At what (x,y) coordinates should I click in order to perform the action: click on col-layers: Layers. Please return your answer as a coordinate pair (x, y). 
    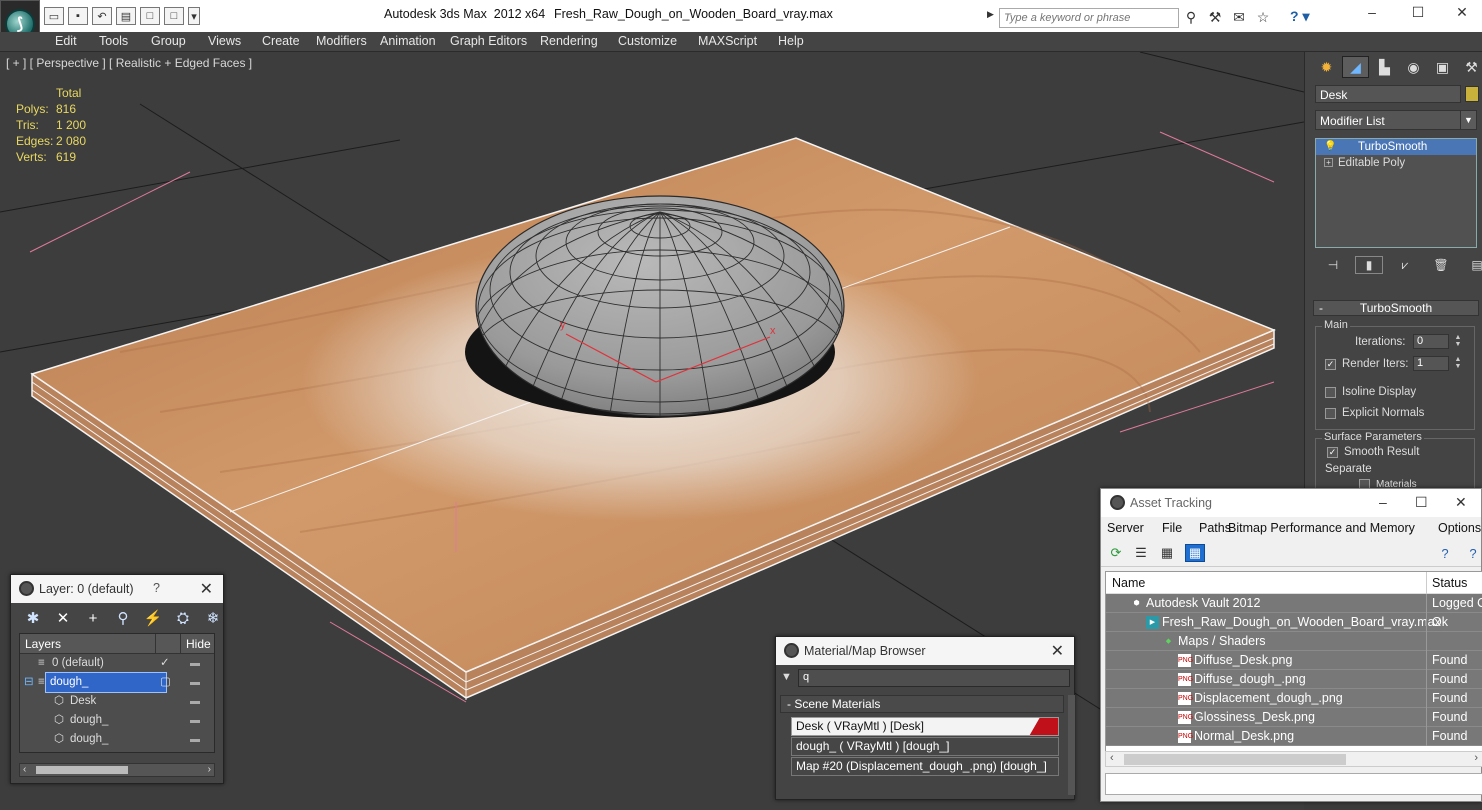
    Looking at the image, I should click on (43, 644).